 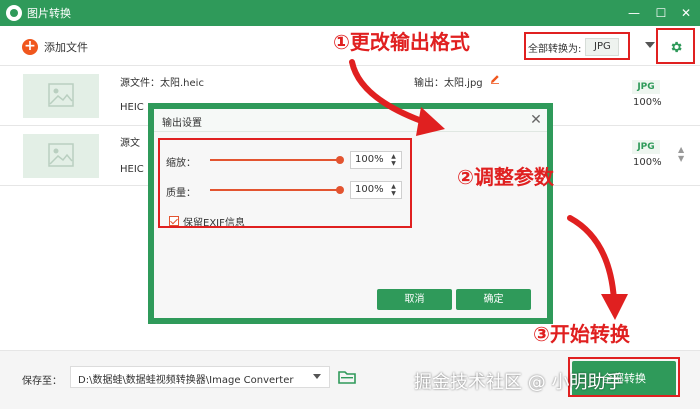 What do you see at coordinates (505, 177) in the screenshot?
I see `annotation-step2: ②调整参数` at bounding box center [505, 177].